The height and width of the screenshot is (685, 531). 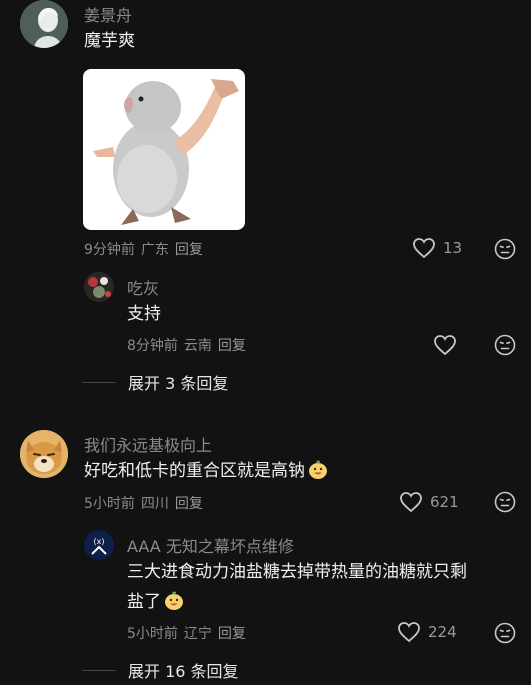 What do you see at coordinates (154, 504) in the screenshot?
I see `comment-location: 四川` at bounding box center [154, 504].